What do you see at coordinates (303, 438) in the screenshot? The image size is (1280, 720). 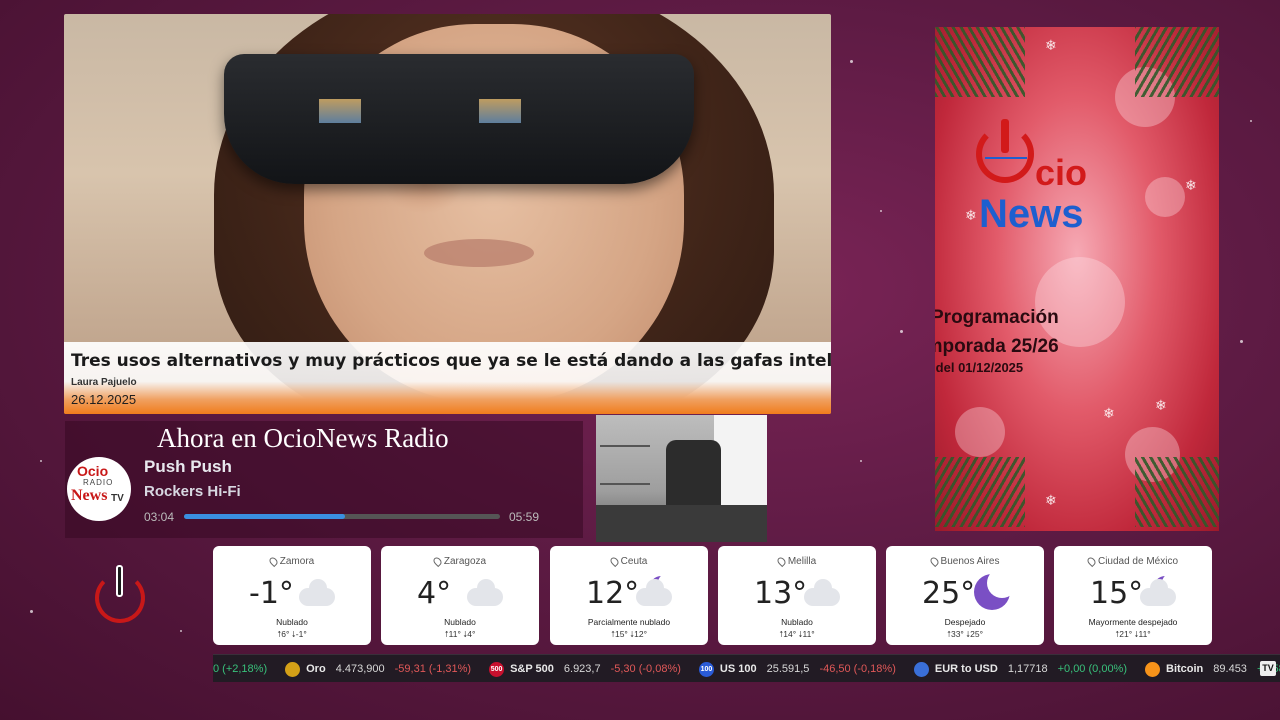 I see `radio-heading: Ahora en OcioNews Radio` at bounding box center [303, 438].